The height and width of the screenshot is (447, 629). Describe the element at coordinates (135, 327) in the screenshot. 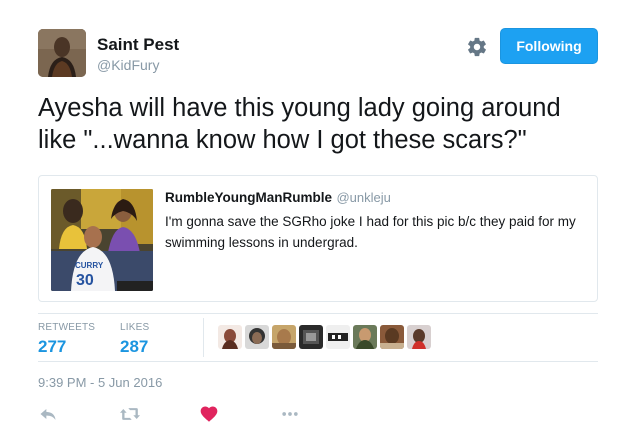

I see `likes-label: LIKES` at that location.